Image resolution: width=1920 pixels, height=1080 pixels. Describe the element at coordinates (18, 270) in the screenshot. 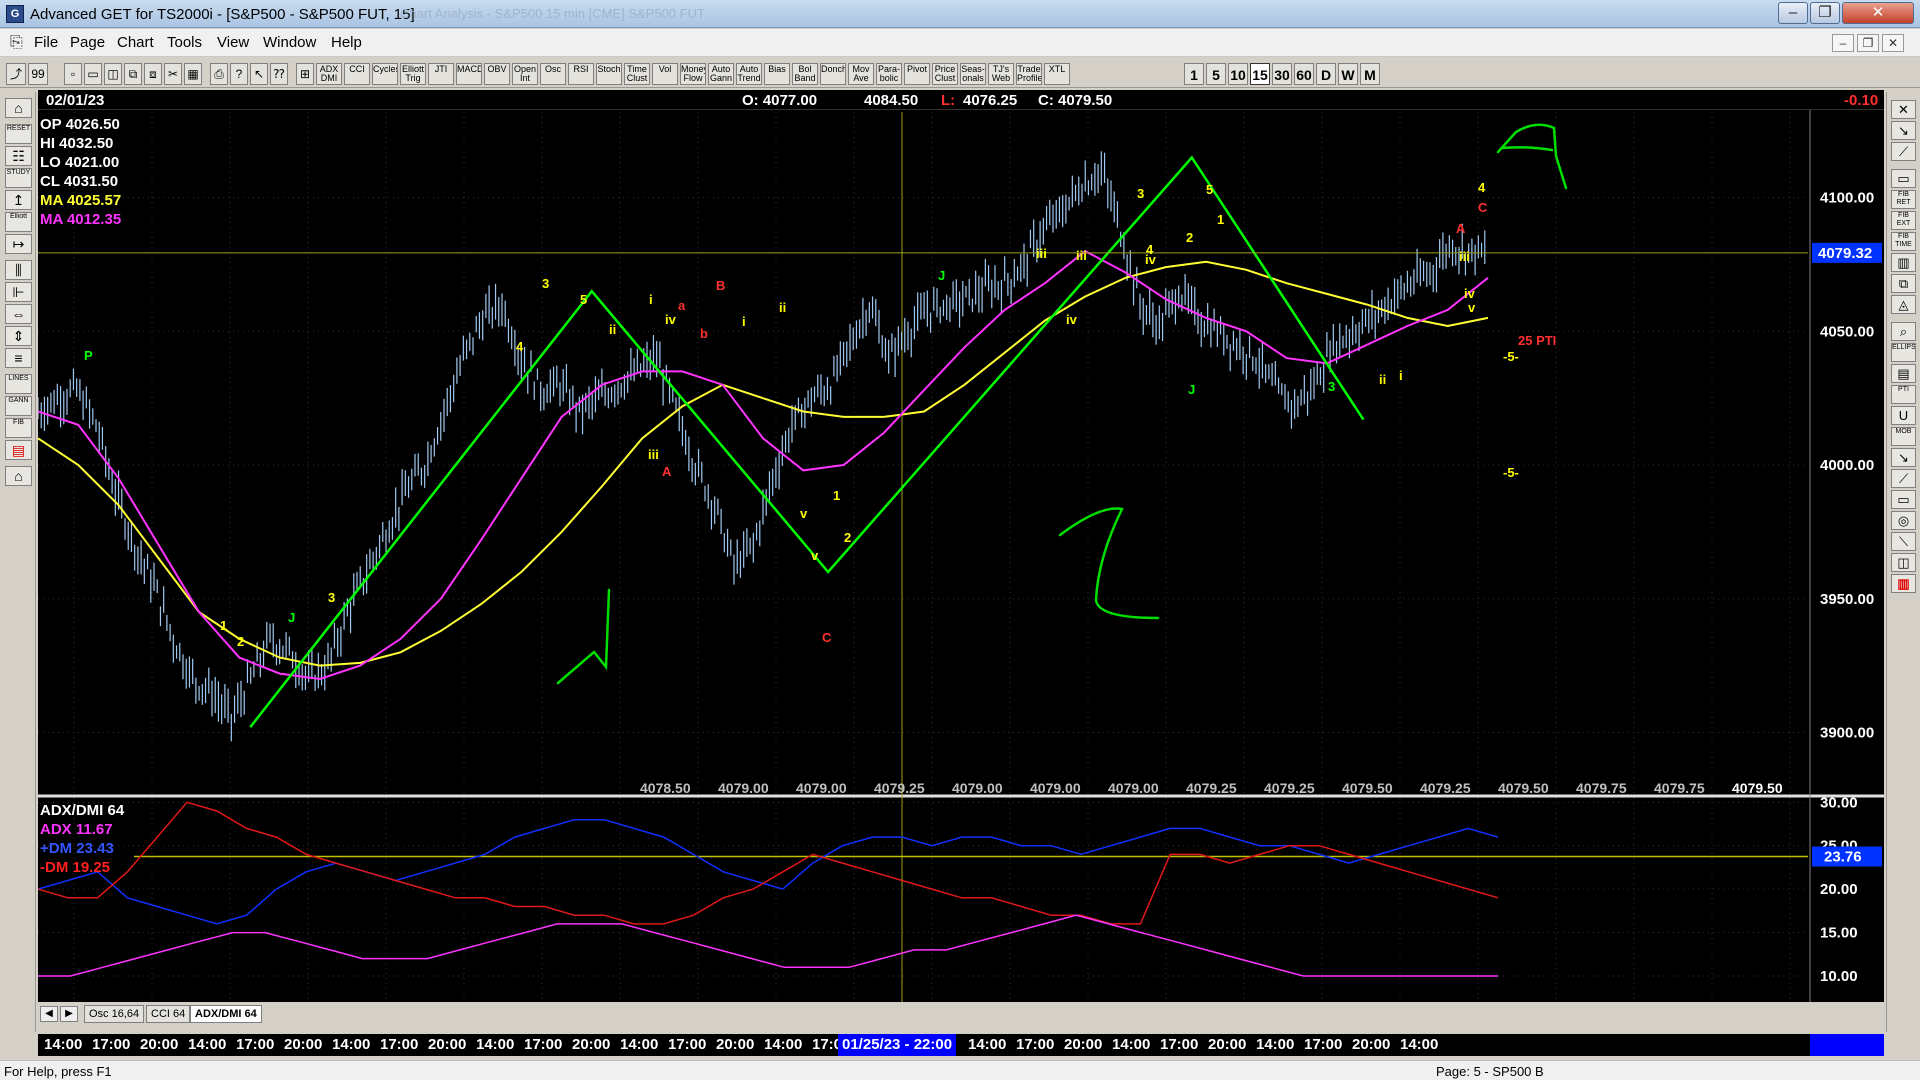

I see `left-tool-7-icon: ⫼` at that location.